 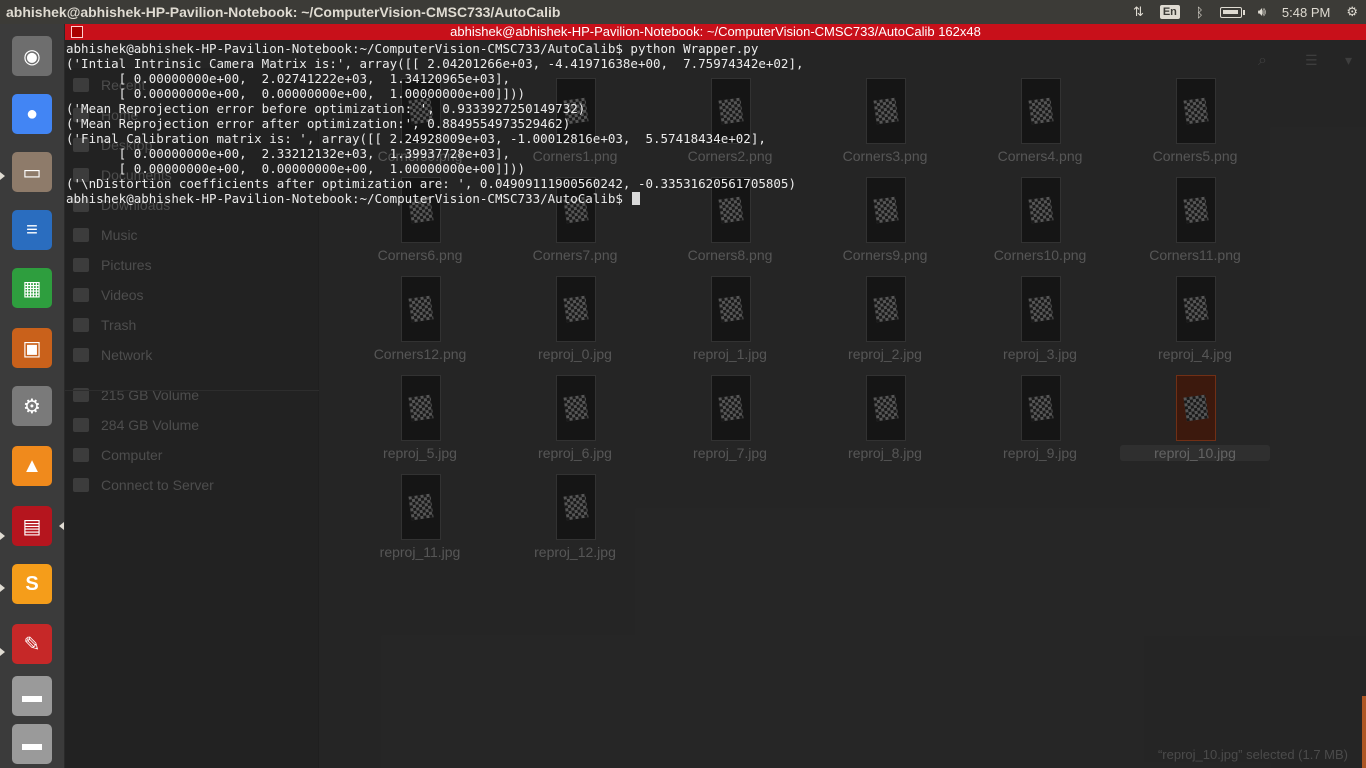 What do you see at coordinates (61, 526) in the screenshot?
I see `focused-indicator` at bounding box center [61, 526].